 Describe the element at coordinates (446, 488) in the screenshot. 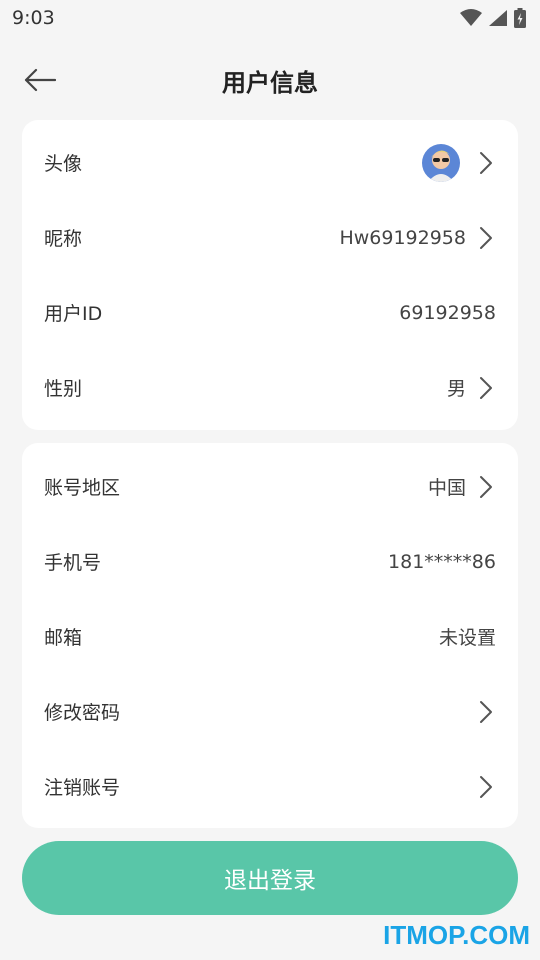

I see `region-value: 中国` at that location.